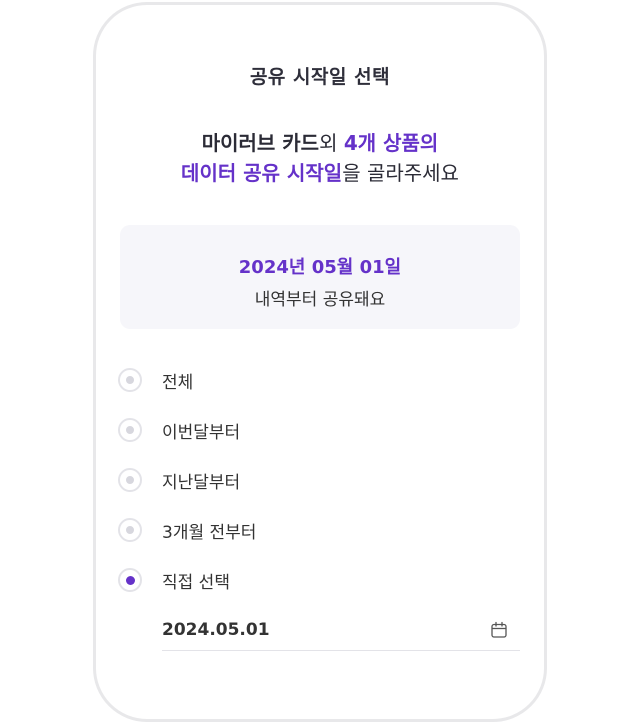 The height and width of the screenshot is (722, 640). Describe the element at coordinates (341, 630) in the screenshot. I see `date-input: 2024.05.01` at that location.